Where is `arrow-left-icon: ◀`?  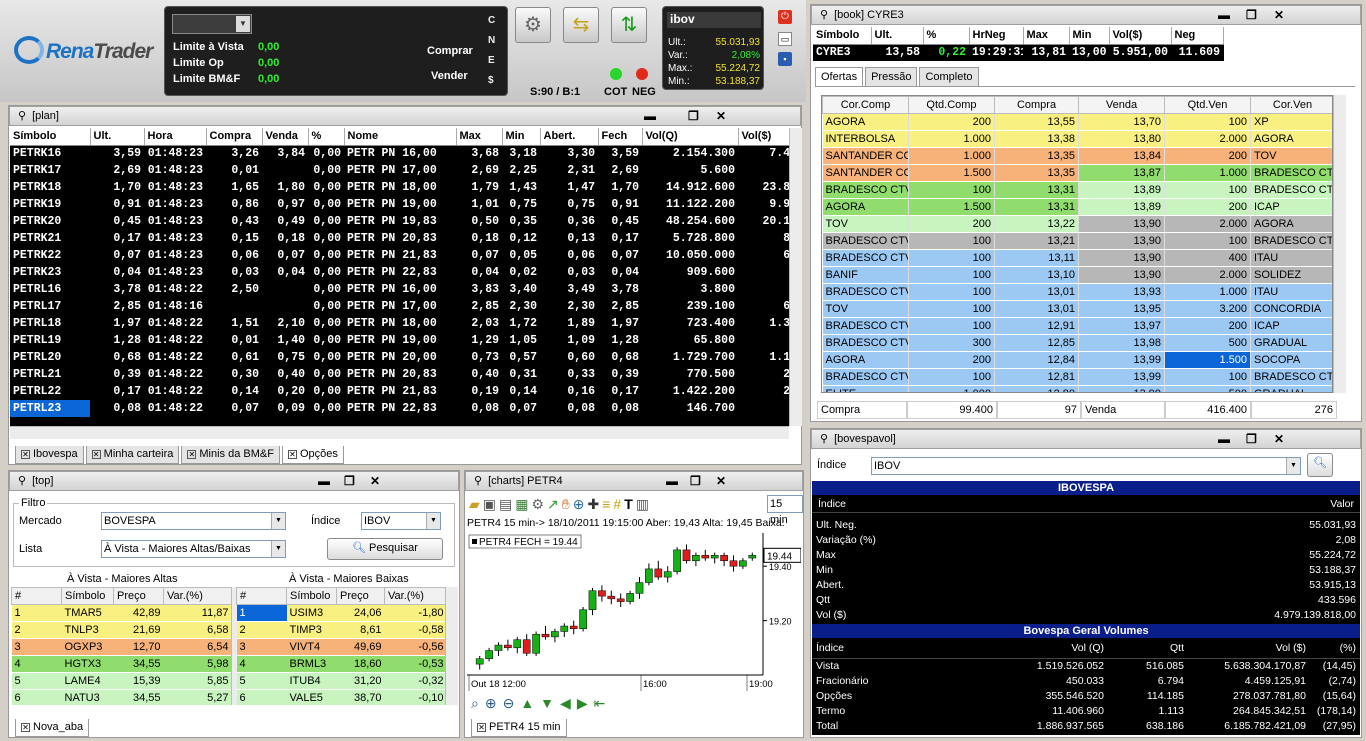 arrow-left-icon: ◀ is located at coordinates (565, 703).